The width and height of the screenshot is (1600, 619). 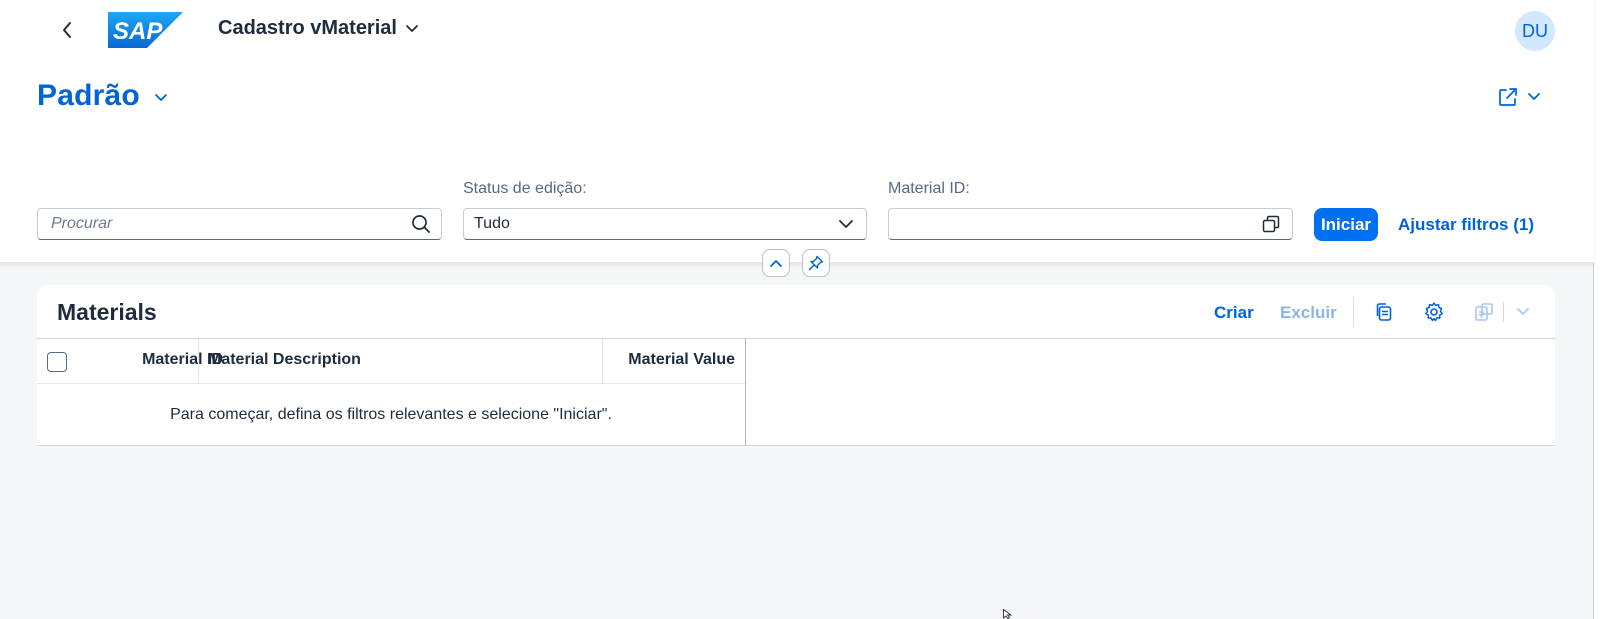 I want to click on copy-icon, so click(x=1384, y=312).